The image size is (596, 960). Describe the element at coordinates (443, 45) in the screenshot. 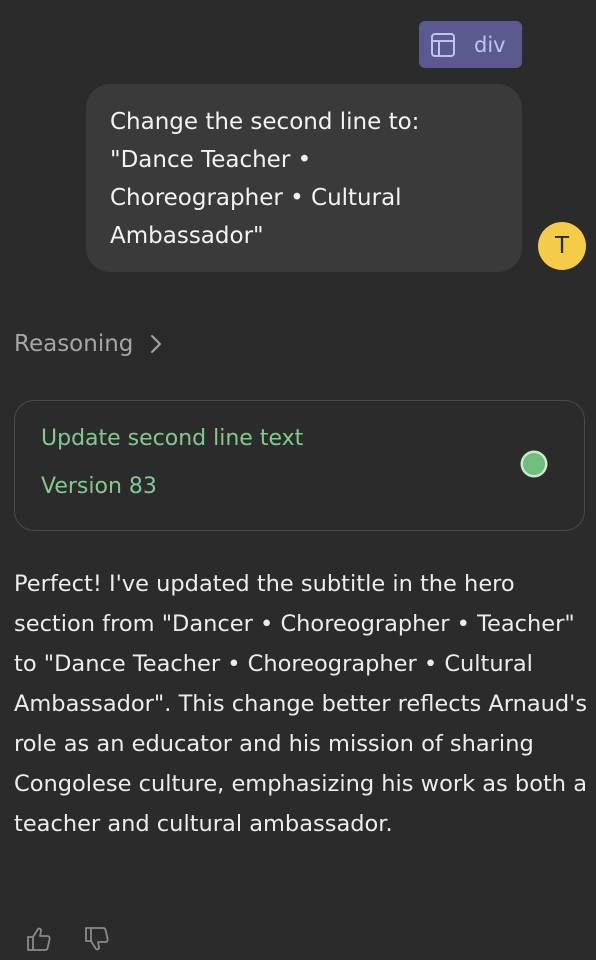

I see `layout-icon` at that location.